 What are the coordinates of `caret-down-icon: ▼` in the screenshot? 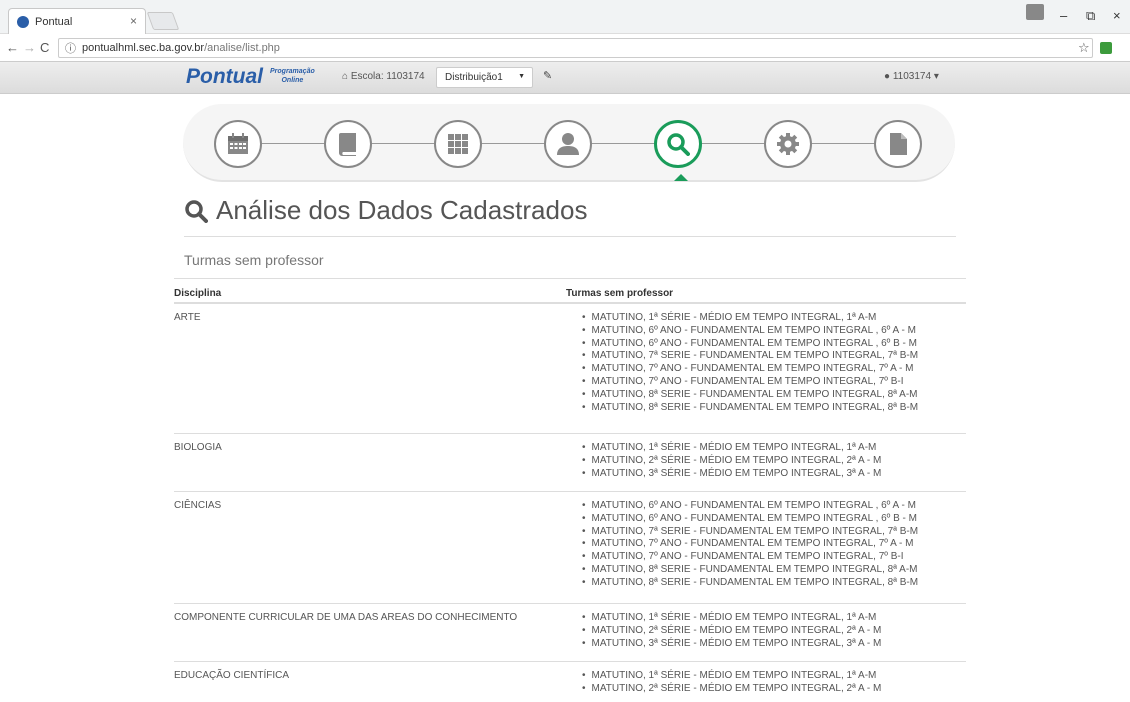 It's located at (521, 76).